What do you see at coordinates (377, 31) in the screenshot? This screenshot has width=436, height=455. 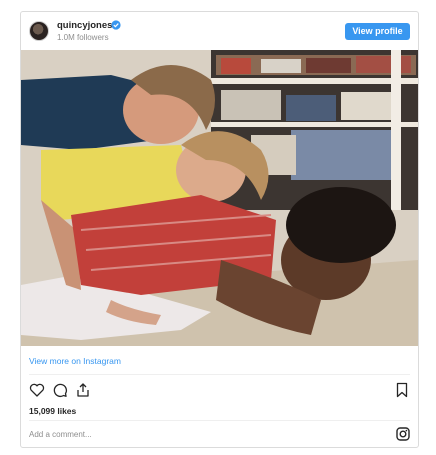 I see `view-profile-button: View profile` at bounding box center [377, 31].